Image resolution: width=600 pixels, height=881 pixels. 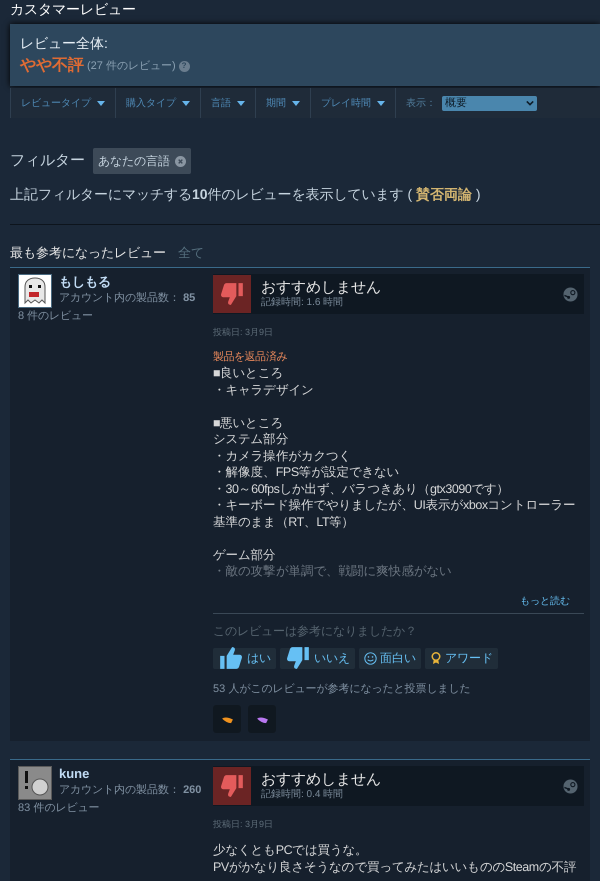 What do you see at coordinates (436, 658) in the screenshot?
I see `award-ribbon-icon` at bounding box center [436, 658].